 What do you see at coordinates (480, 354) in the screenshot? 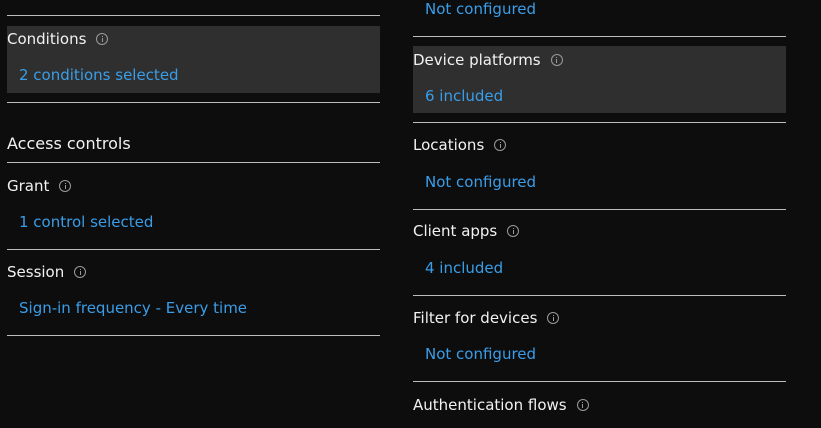
I see `filter-for-devices-link: Not configured` at bounding box center [480, 354].